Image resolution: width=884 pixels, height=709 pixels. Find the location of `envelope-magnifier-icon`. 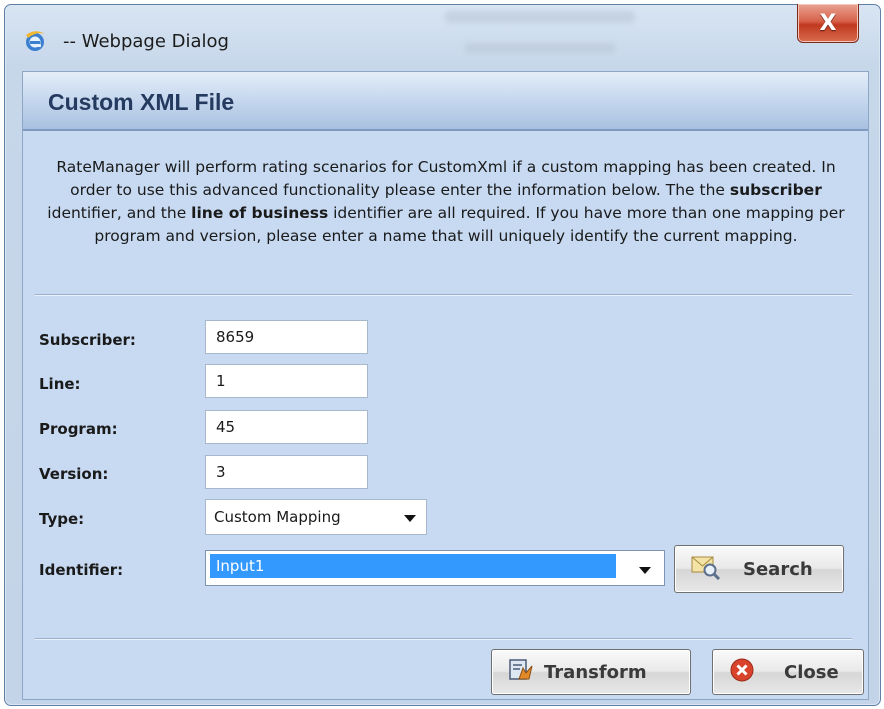

envelope-magnifier-icon is located at coordinates (706, 569).